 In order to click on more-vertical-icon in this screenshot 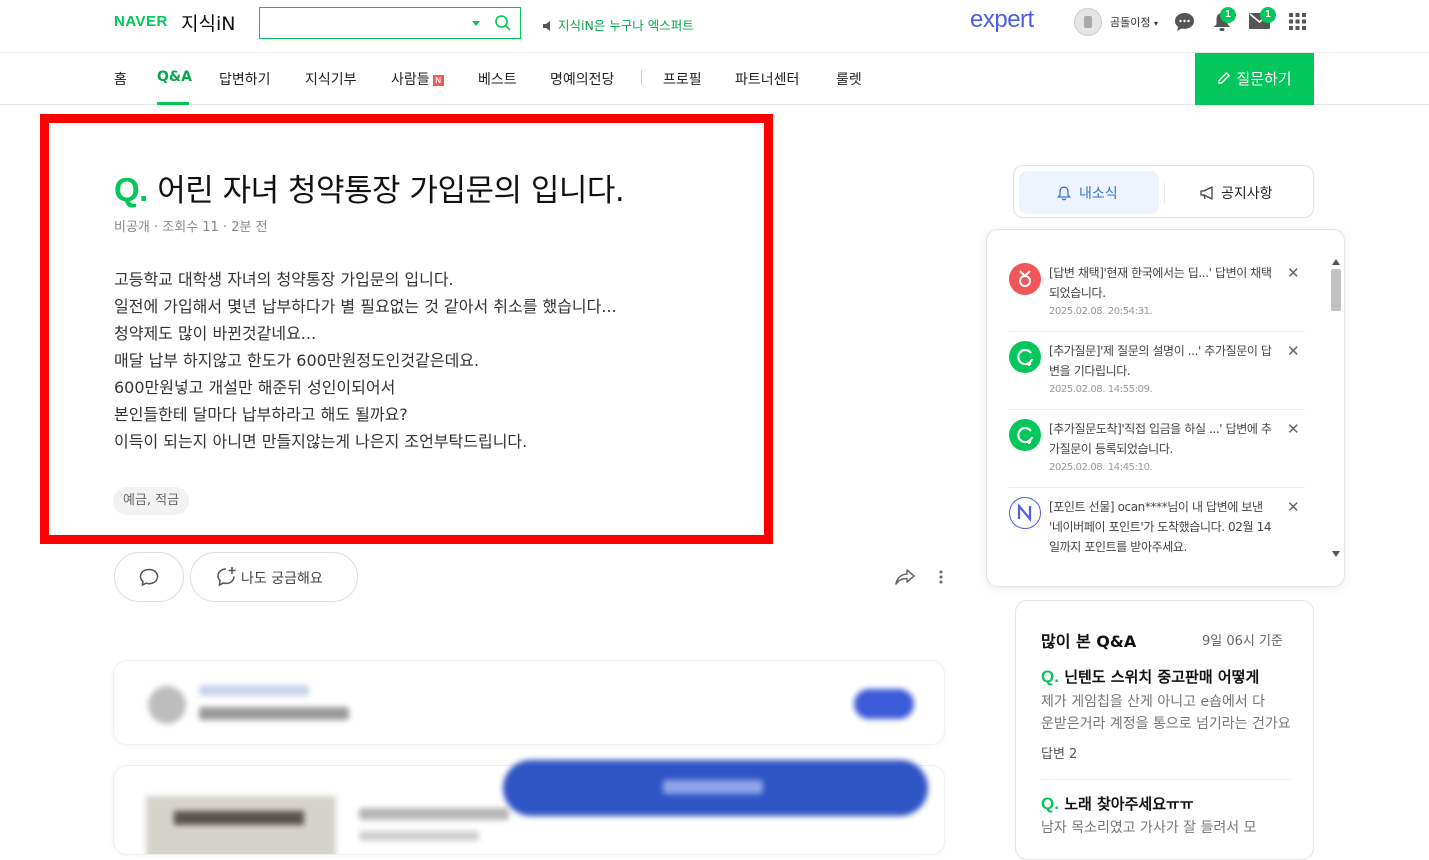, I will do `click(941, 577)`.